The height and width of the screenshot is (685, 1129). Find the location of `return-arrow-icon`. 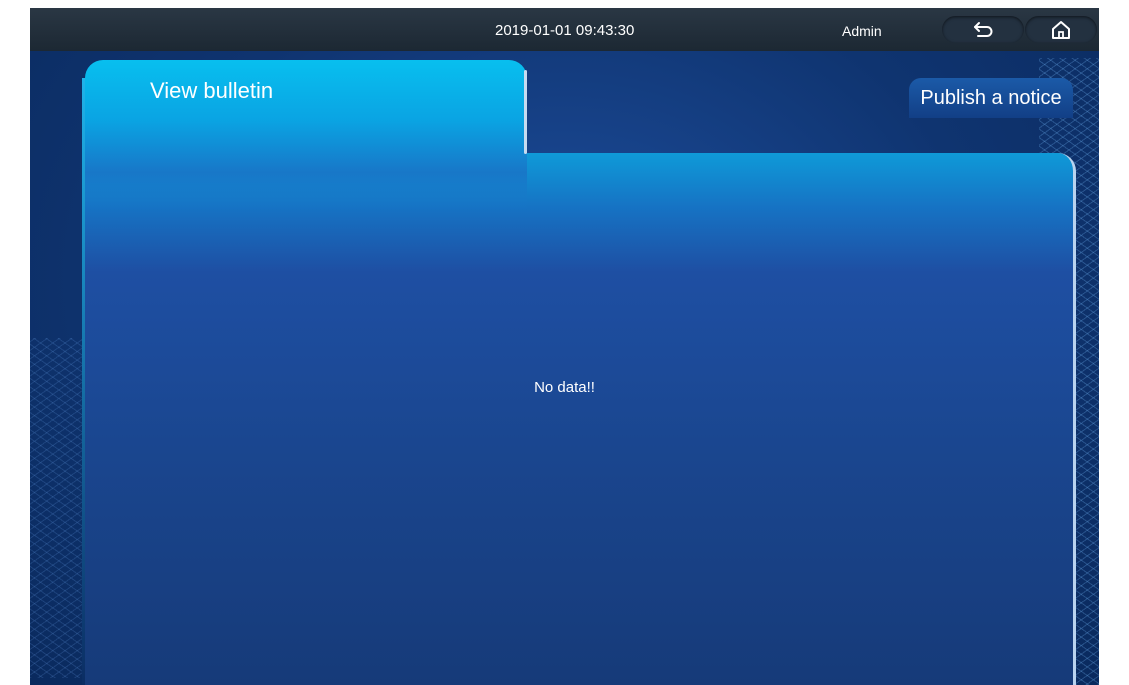

return-arrow-icon is located at coordinates (983, 29).